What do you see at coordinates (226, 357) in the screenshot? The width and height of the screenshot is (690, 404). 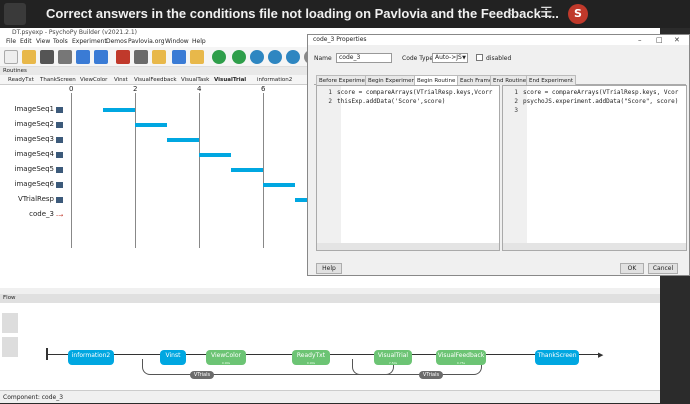 I see `flow-routine-viewcolor: ViewColor 0.90s` at bounding box center [226, 357].